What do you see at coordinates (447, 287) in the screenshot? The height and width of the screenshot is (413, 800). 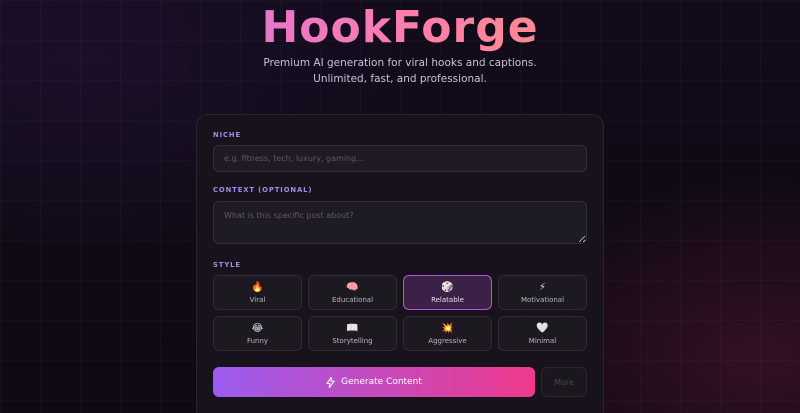 I see `dice-icon: 🎲` at bounding box center [447, 287].